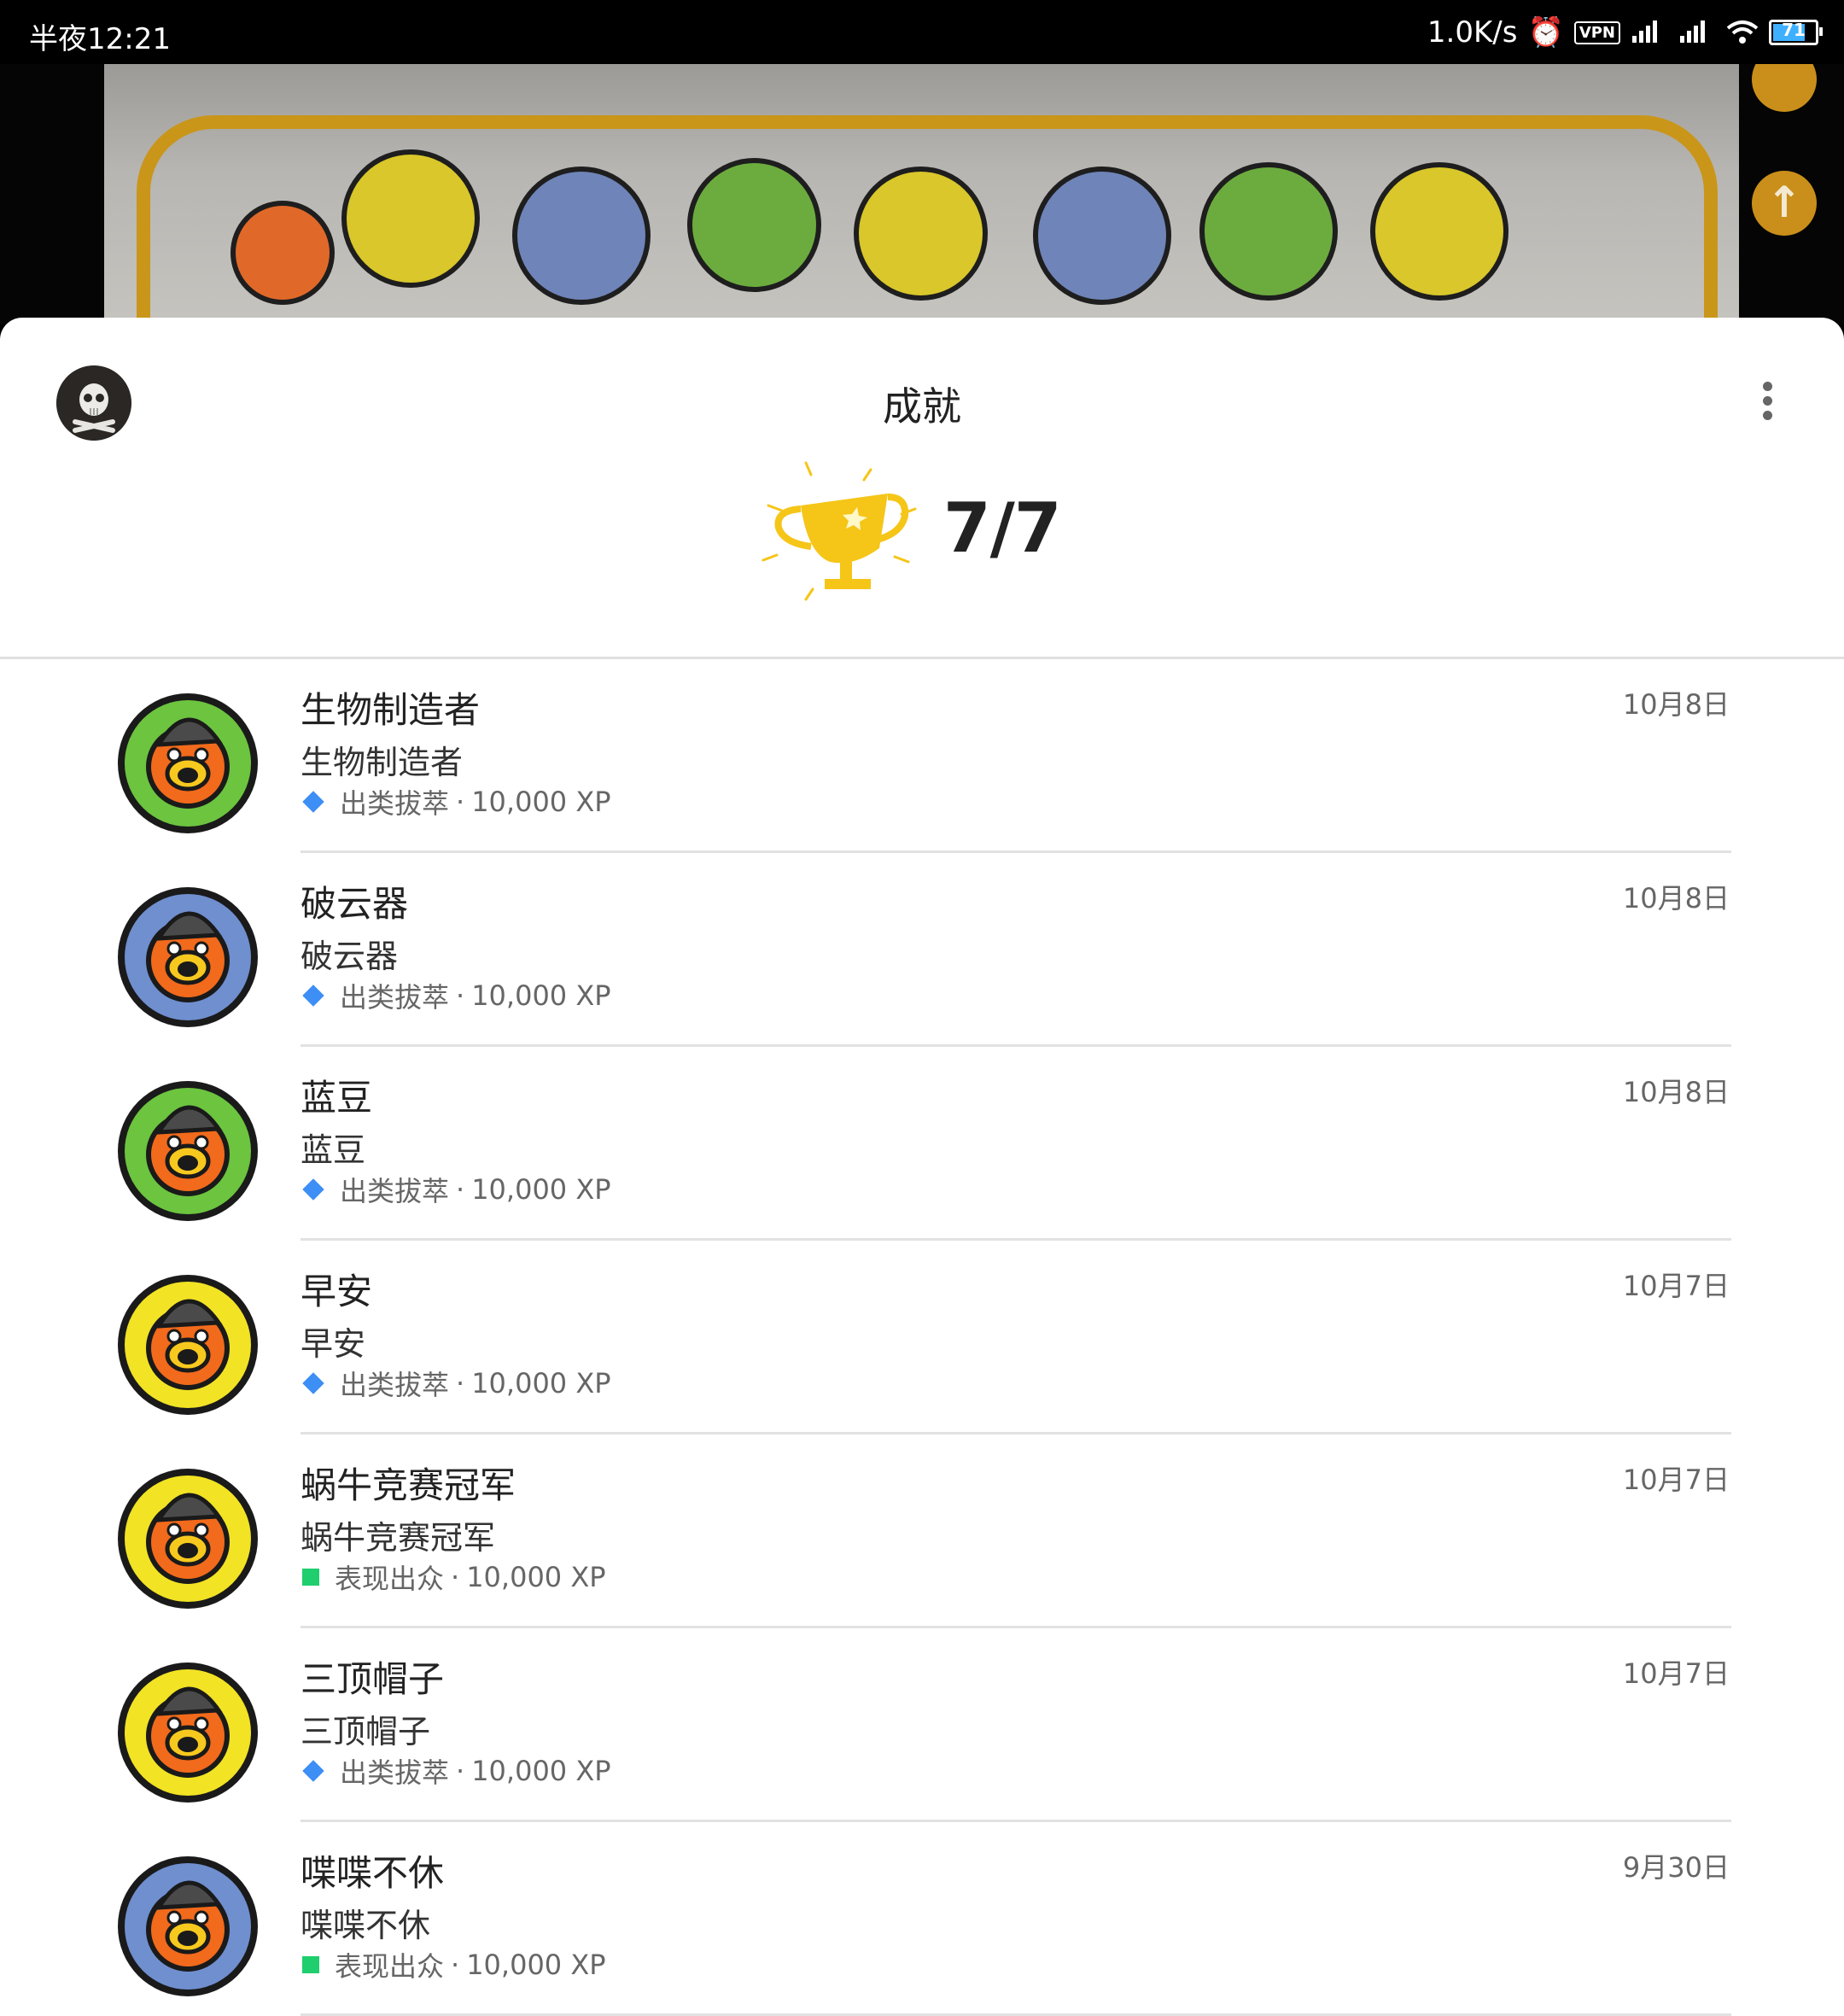 The image size is (1844, 2016). Describe the element at coordinates (922, 1338) in the screenshot. I see `achievement-row: 早安 早安 出类拔萃 · 10,000 XP 10月7日` at that location.